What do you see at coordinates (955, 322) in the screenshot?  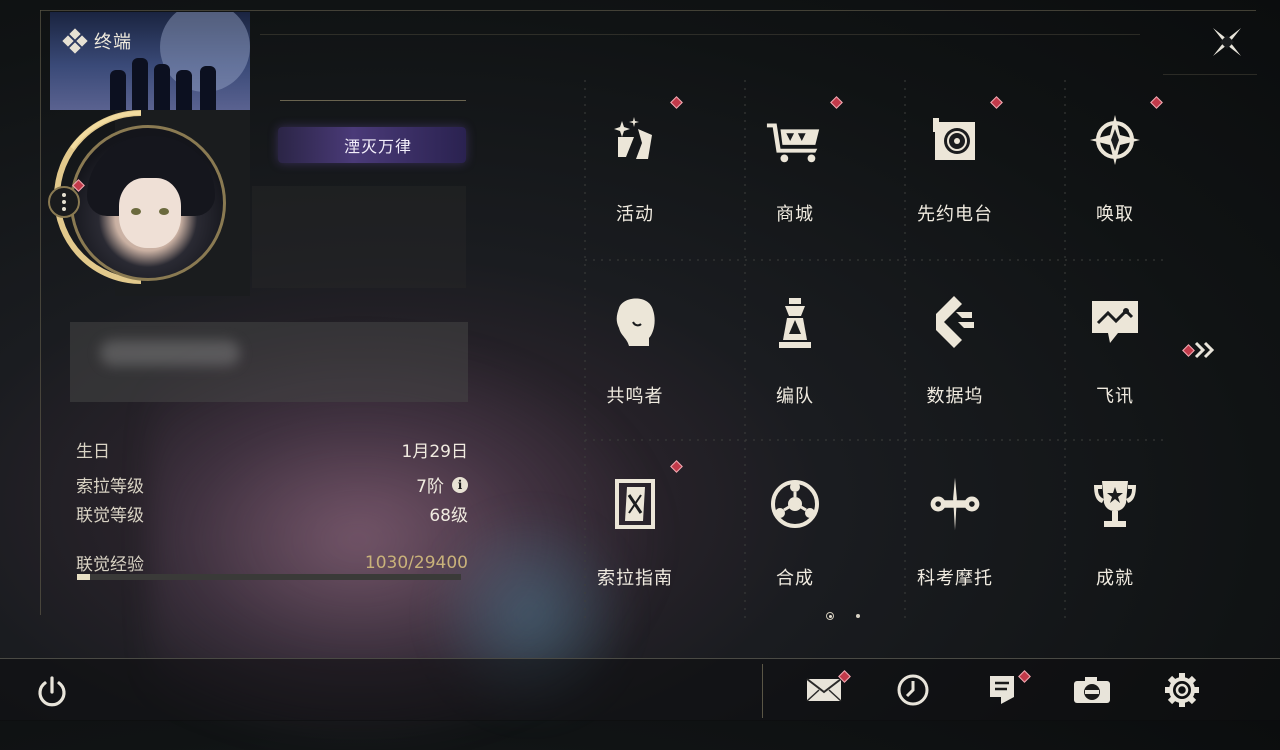 I see `data-bank-icon` at bounding box center [955, 322].